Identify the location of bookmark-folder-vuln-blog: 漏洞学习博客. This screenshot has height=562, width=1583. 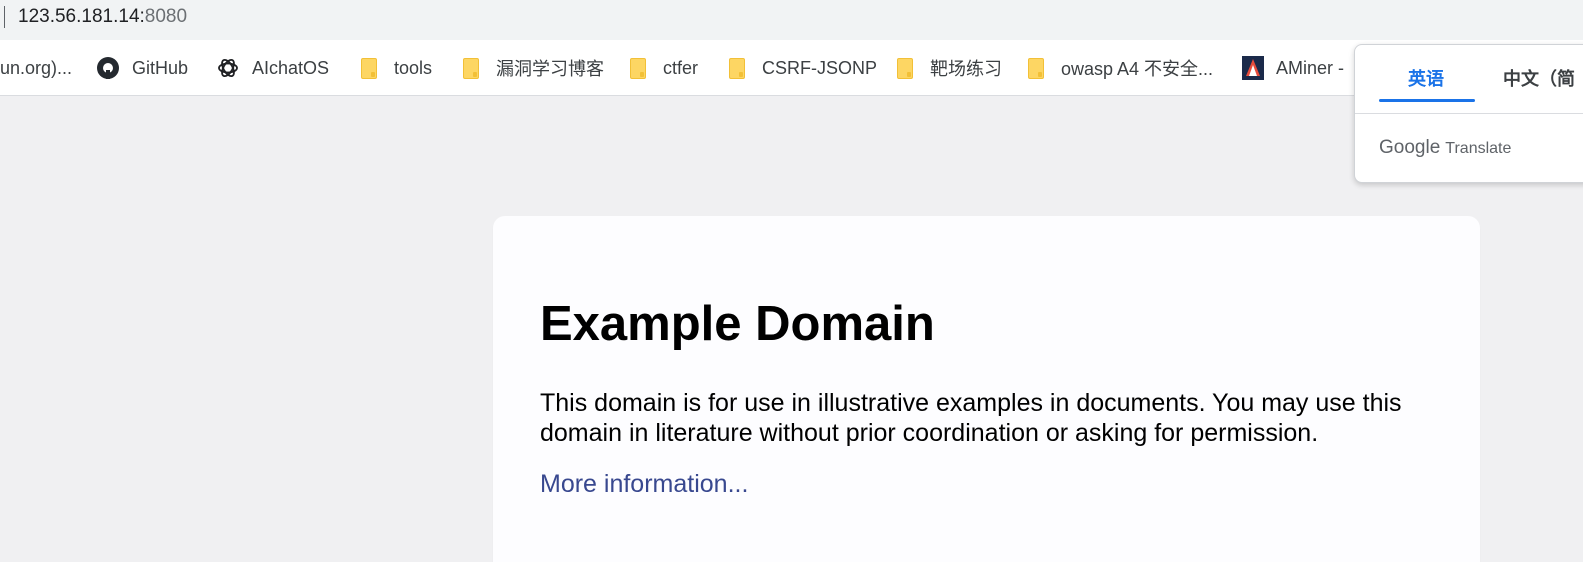
(532, 68).